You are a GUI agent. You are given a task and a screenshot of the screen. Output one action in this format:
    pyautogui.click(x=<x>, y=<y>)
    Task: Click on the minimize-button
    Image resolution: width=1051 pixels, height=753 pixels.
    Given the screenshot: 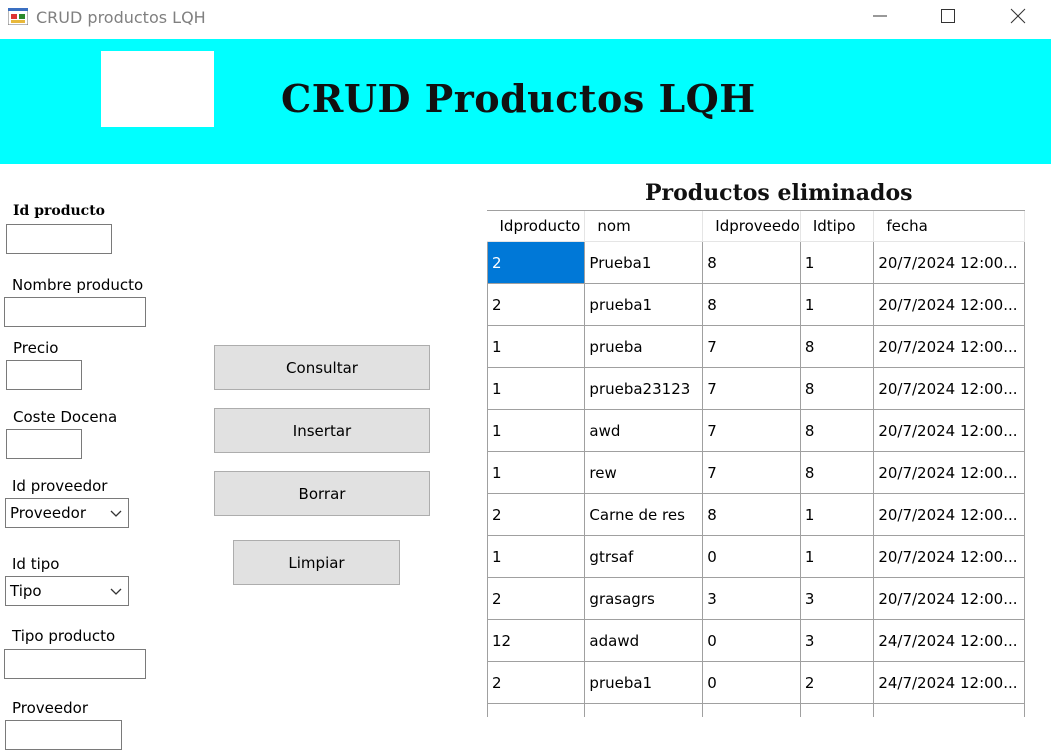 What is the action you would take?
    pyautogui.click(x=880, y=16)
    